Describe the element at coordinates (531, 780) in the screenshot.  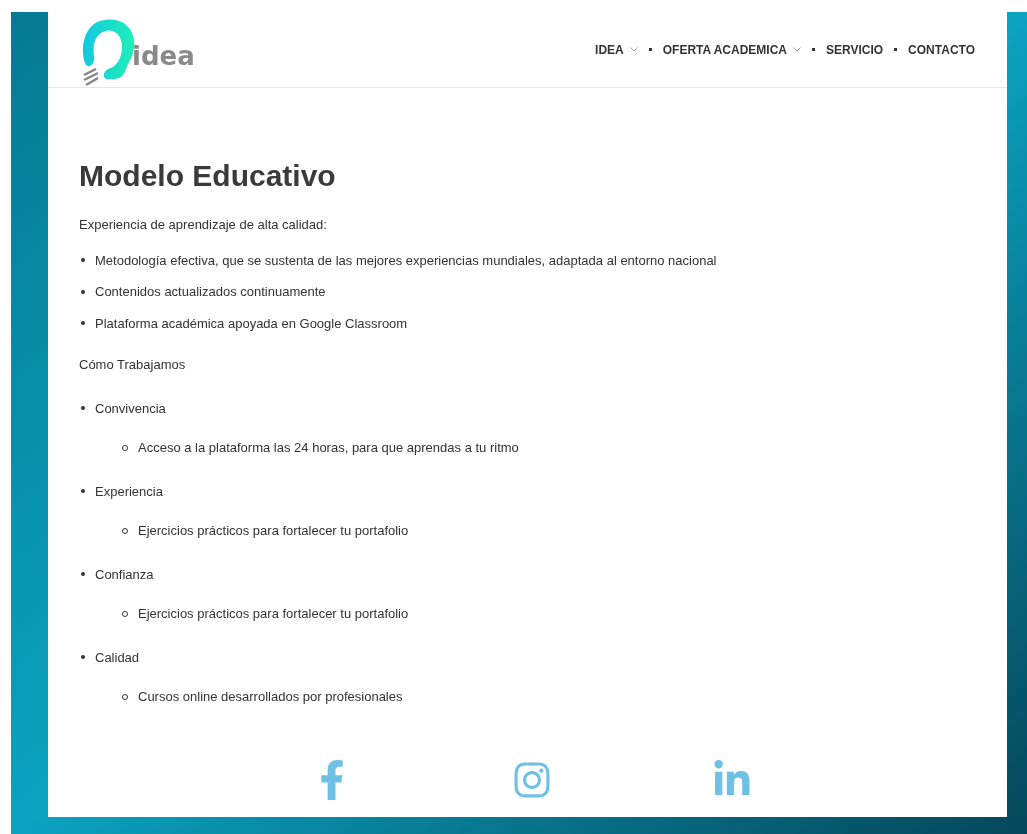
I see `instagram-icon` at that location.